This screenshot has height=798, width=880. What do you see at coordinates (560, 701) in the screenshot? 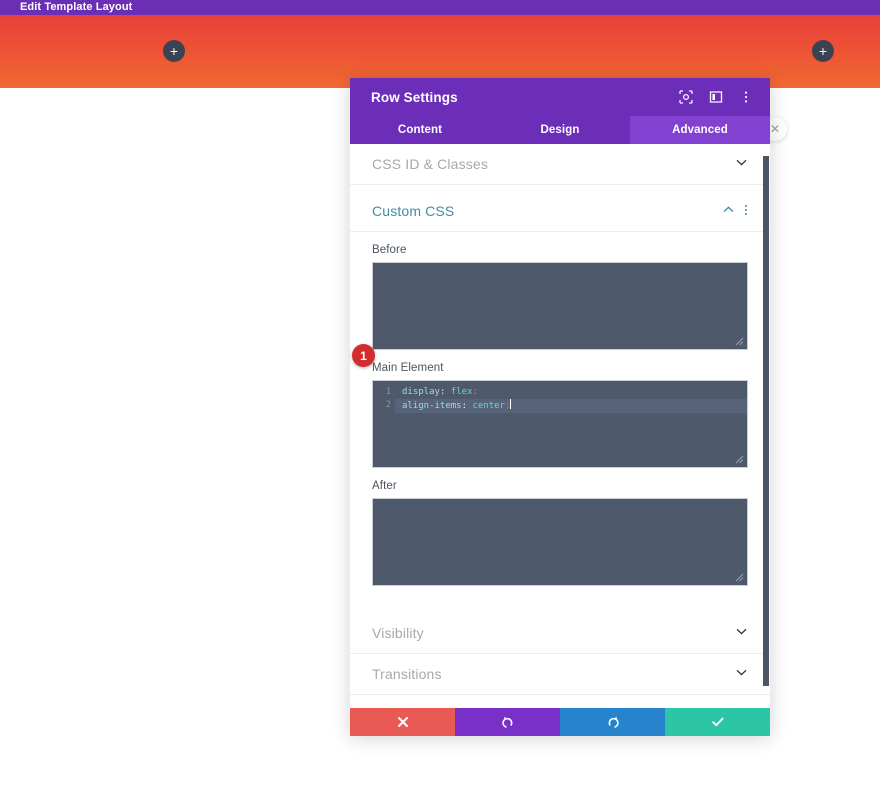
I see `help-link: ? Help` at bounding box center [560, 701].